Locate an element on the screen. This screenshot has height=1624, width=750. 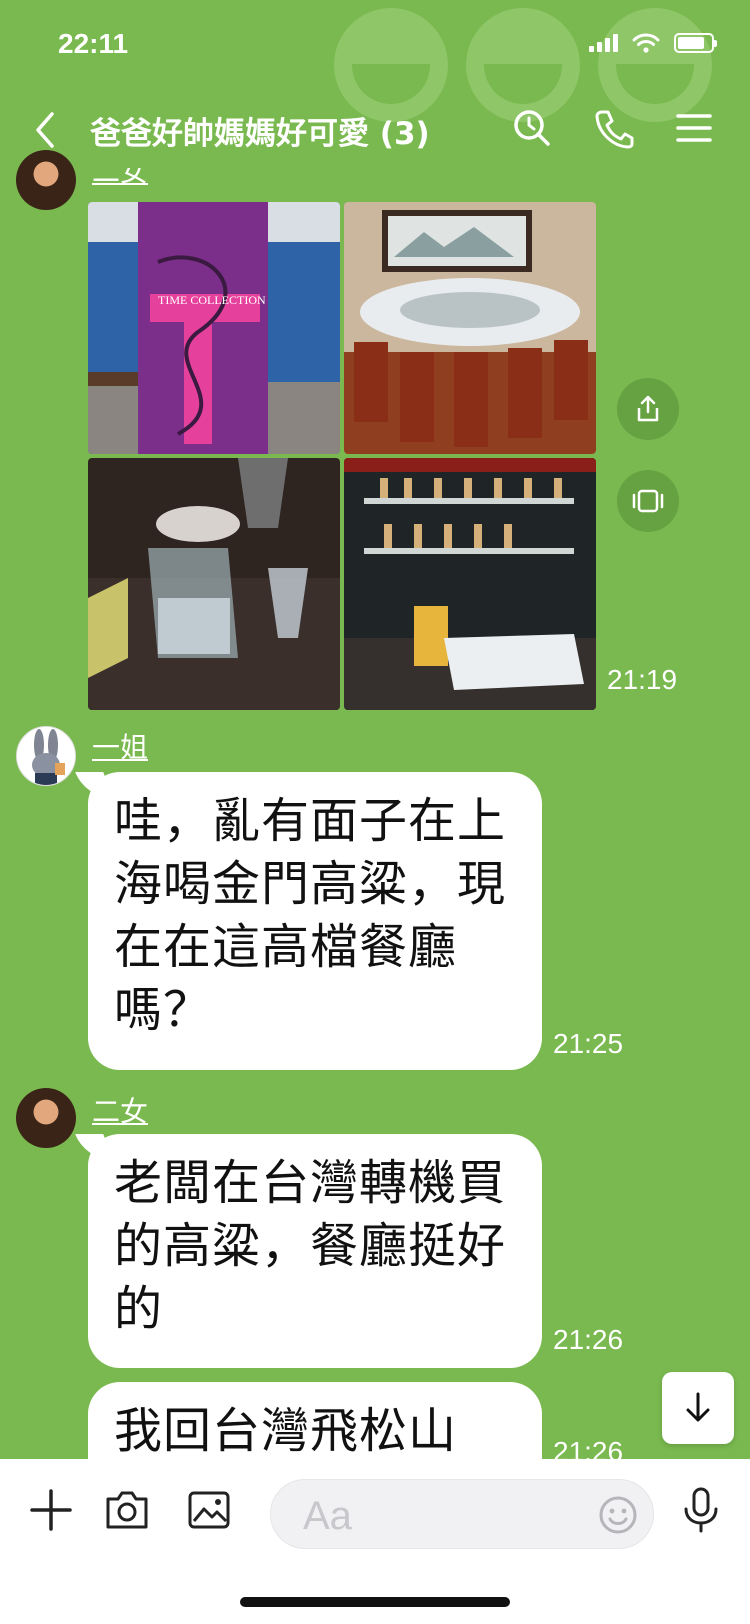
status-bar: 22:11 is located at coordinates (375, 61).